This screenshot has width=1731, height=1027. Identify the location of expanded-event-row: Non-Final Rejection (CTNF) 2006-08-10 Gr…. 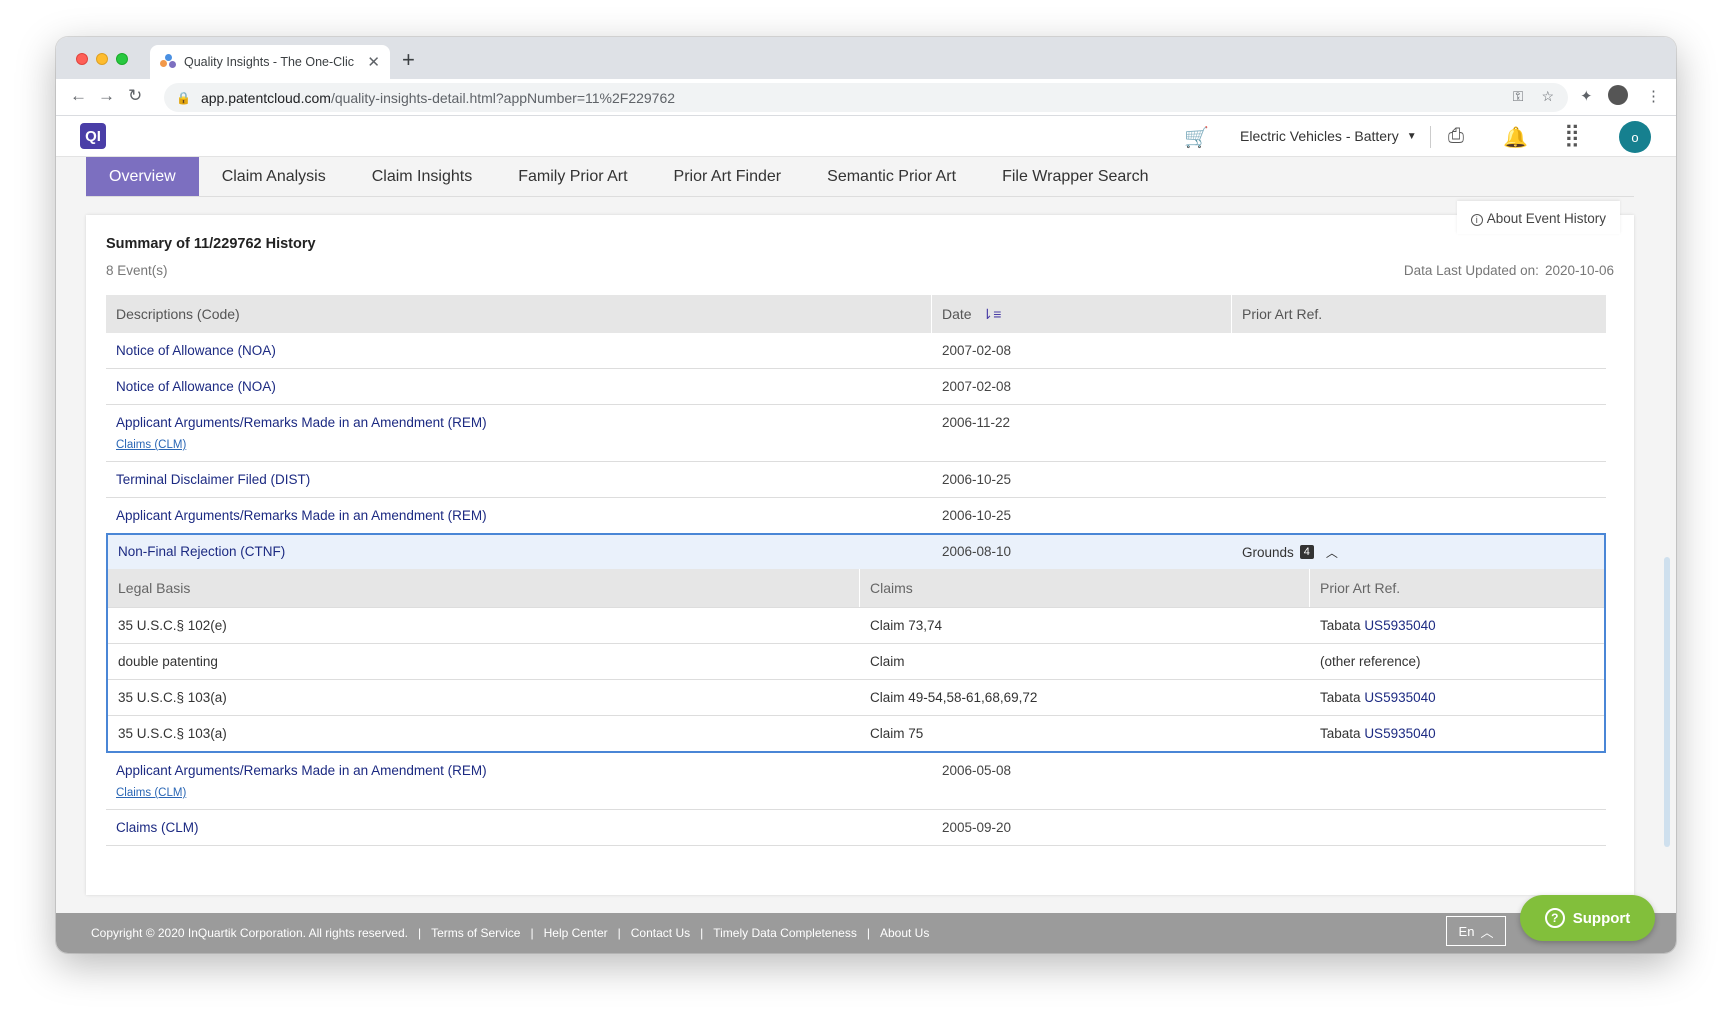
(856, 552).